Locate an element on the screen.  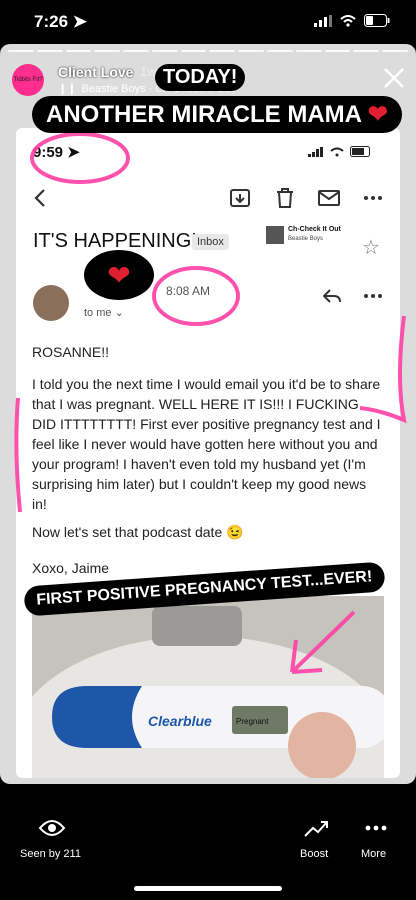
story-avatar: Tidbits Fit? is located at coordinates (28, 80).